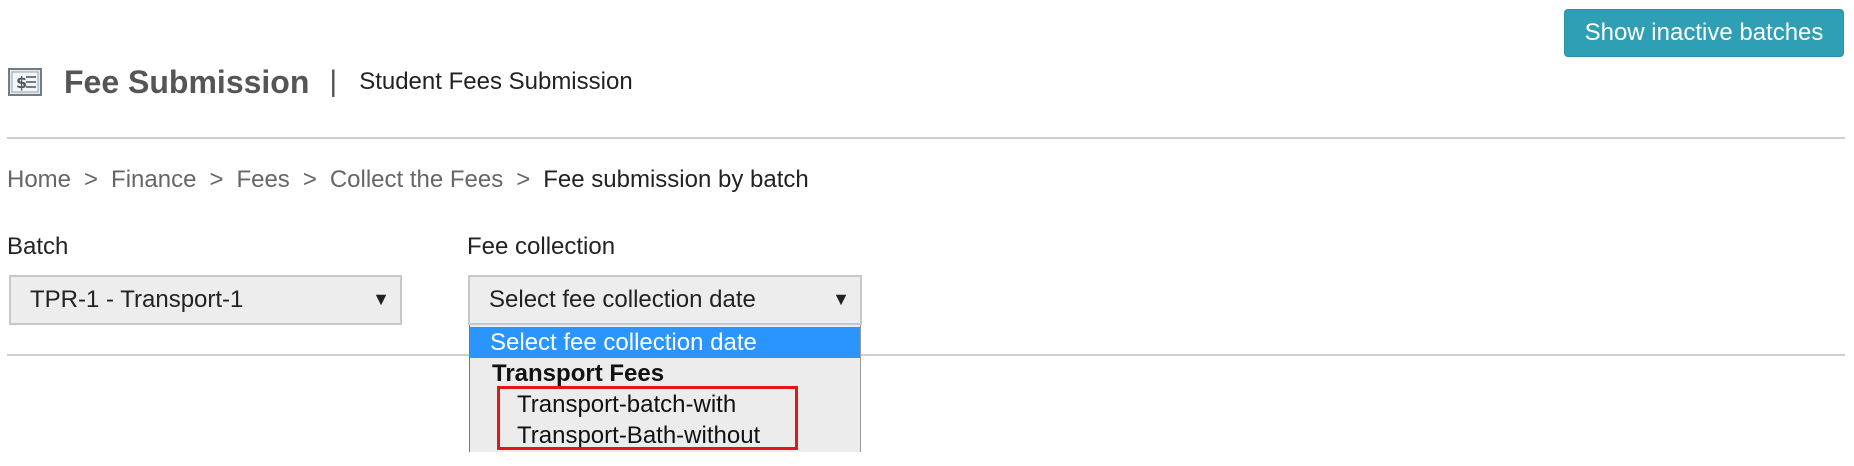 This screenshot has width=1854, height=466. What do you see at coordinates (39, 180) in the screenshot?
I see `breadcrumb-home: Home` at bounding box center [39, 180].